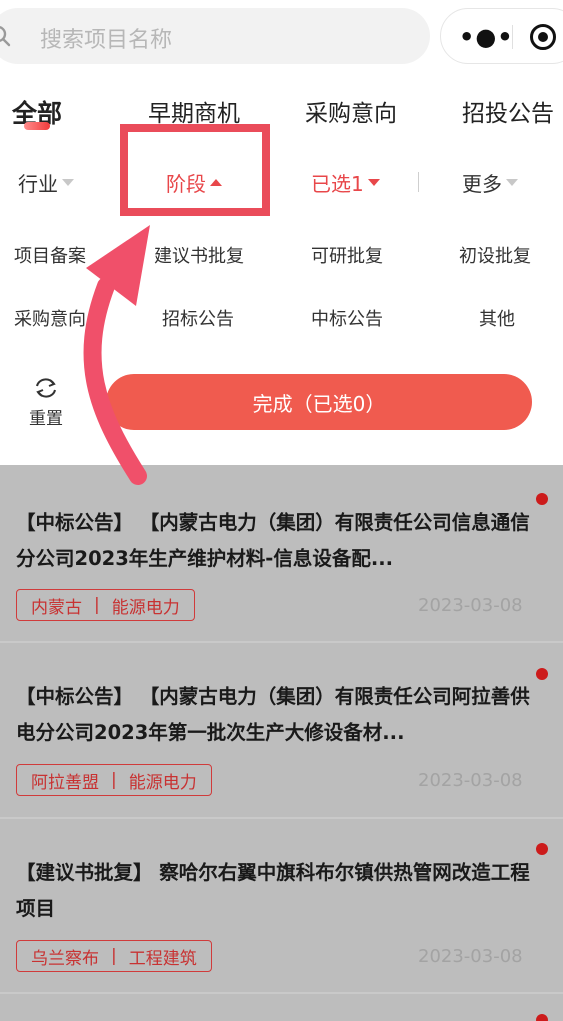 The width and height of the screenshot is (563, 1021). Describe the element at coordinates (543, 37) in the screenshot. I see `target-icon` at that location.